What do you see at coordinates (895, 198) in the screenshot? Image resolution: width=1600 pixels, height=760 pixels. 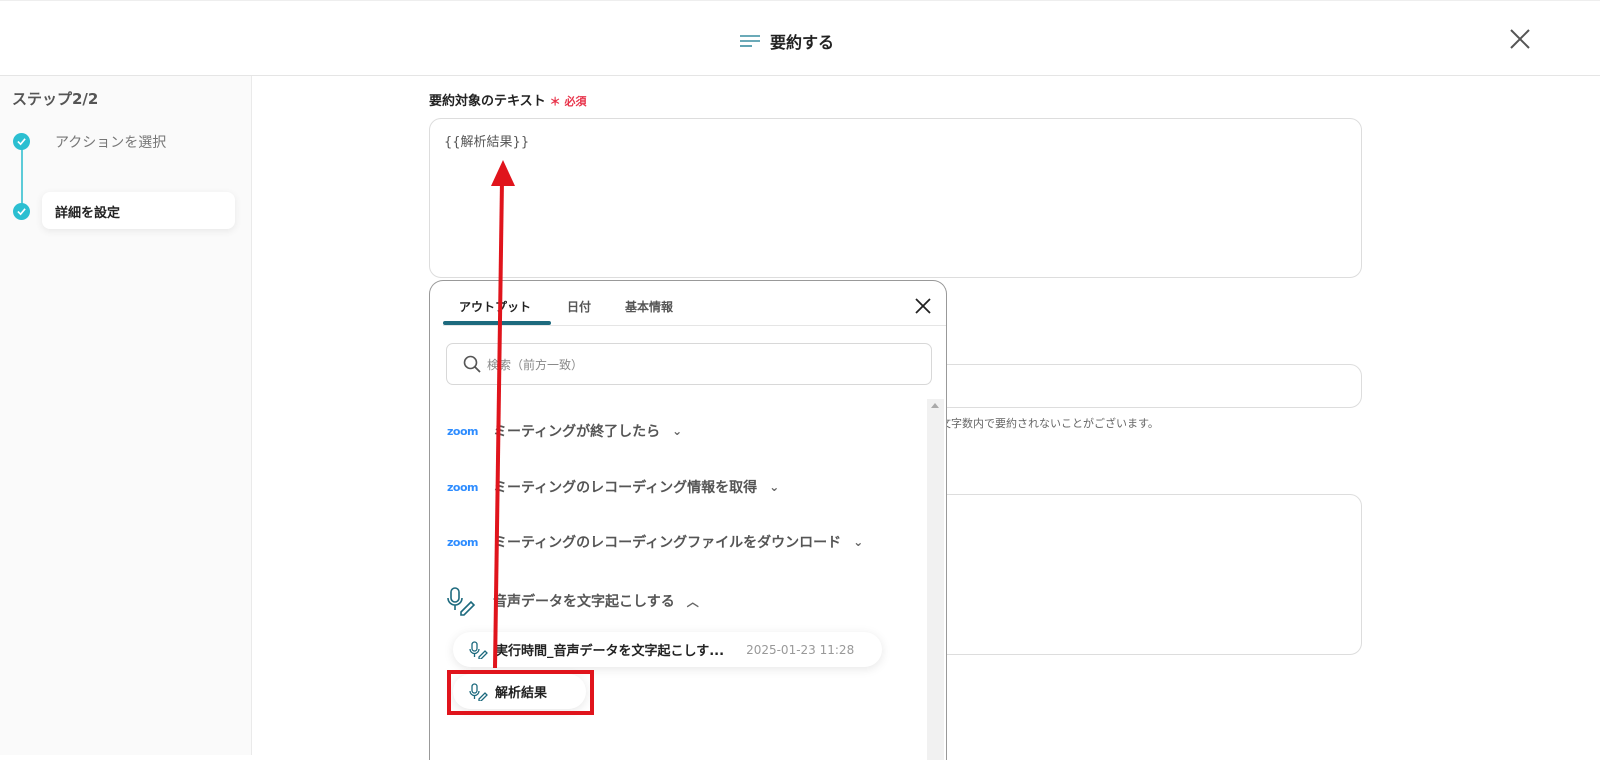 I see `summary-text-input: {{解析結果}}` at bounding box center [895, 198].